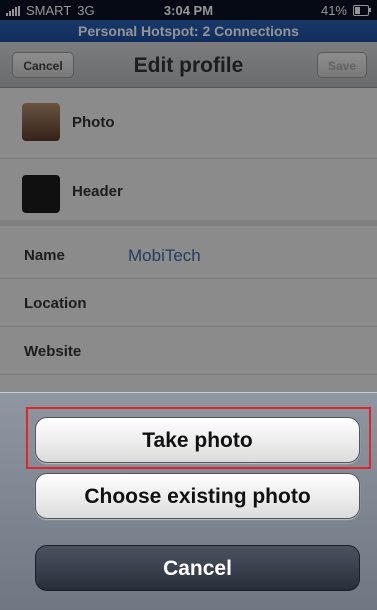 This screenshot has width=377, height=610. Describe the element at coordinates (197, 496) in the screenshot. I see `choose-existing-photo-button: Choose existing photo` at that location.